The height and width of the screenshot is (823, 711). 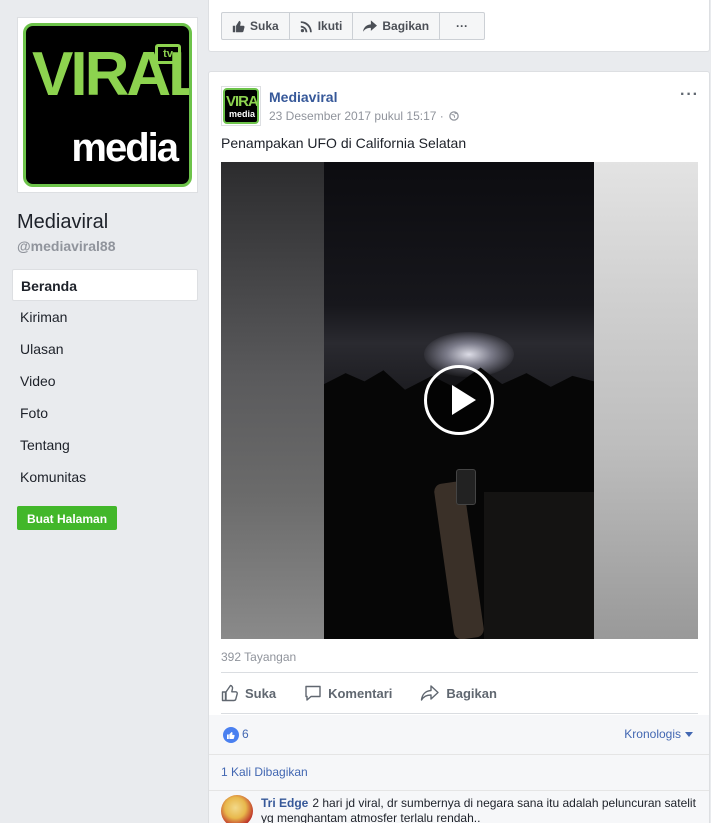 I want to click on like-label: Suka, so click(x=261, y=693).